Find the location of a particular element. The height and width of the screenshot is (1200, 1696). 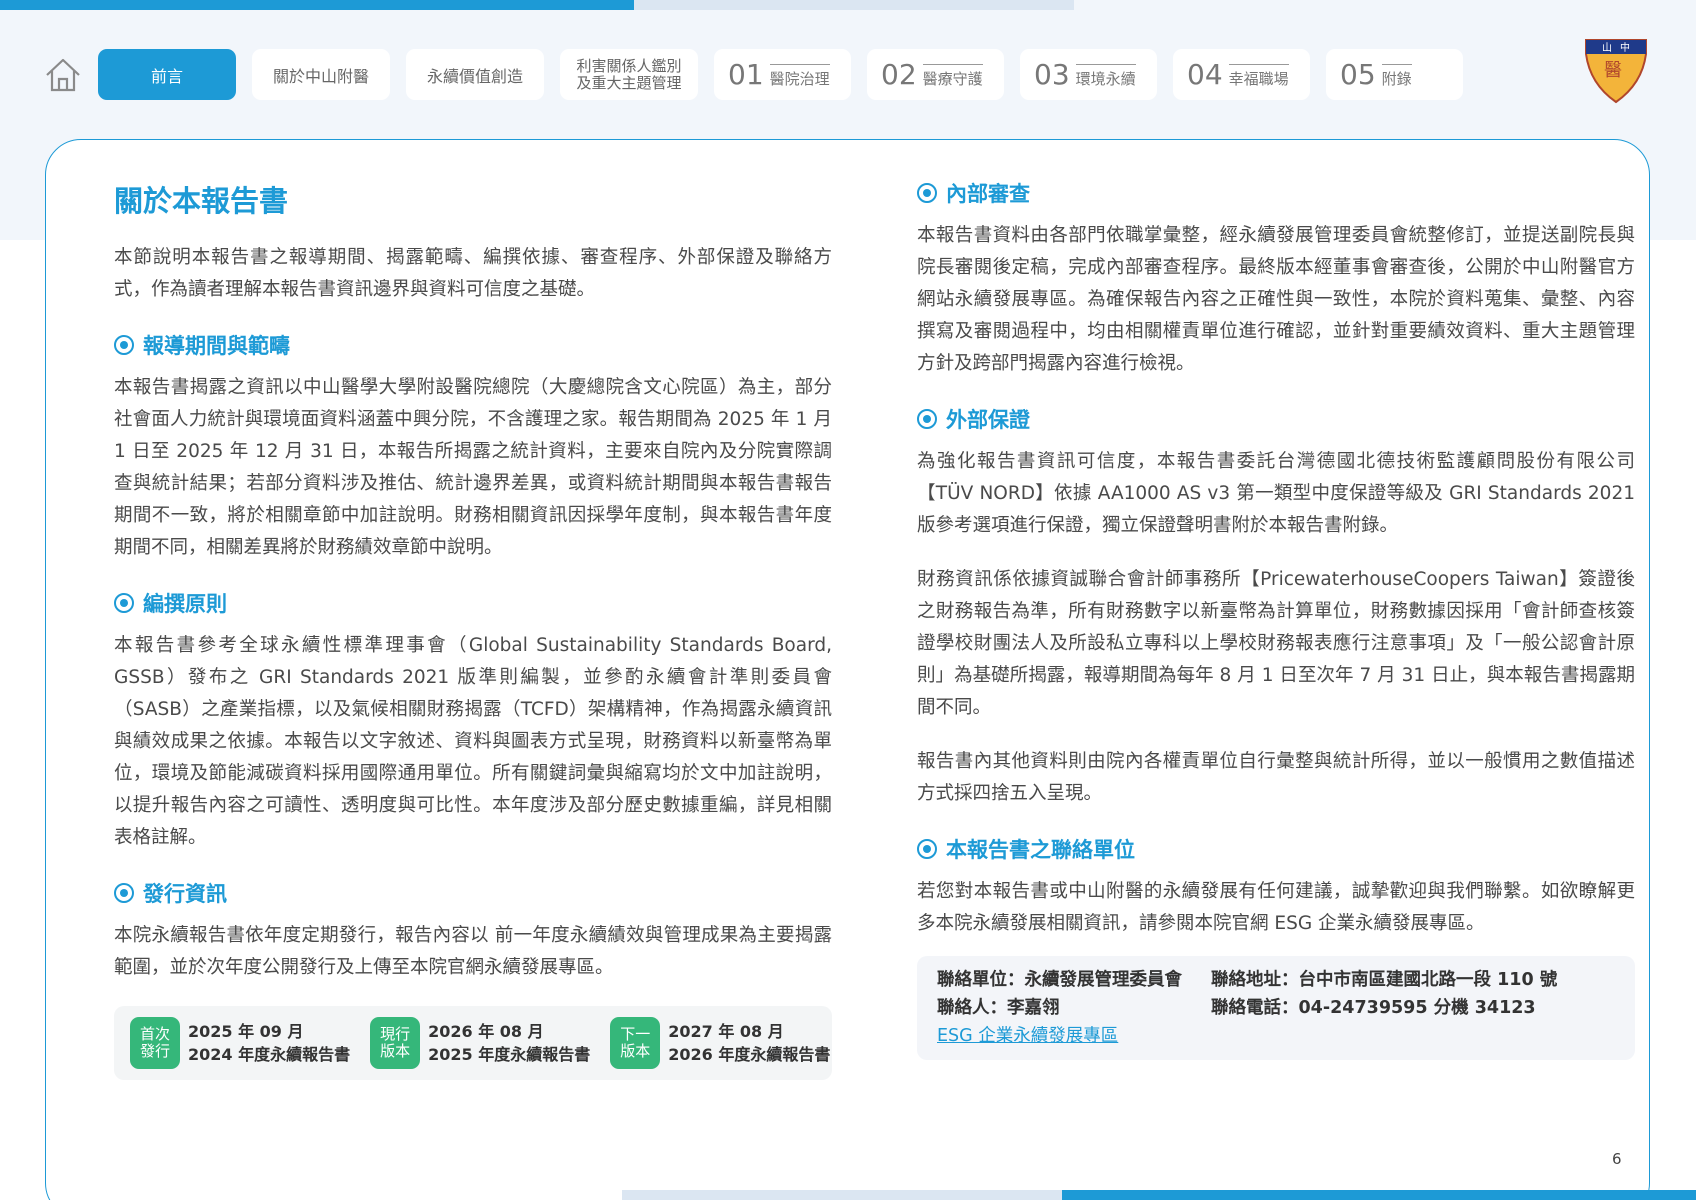

tab-label: 前言 is located at coordinates (166, 76).